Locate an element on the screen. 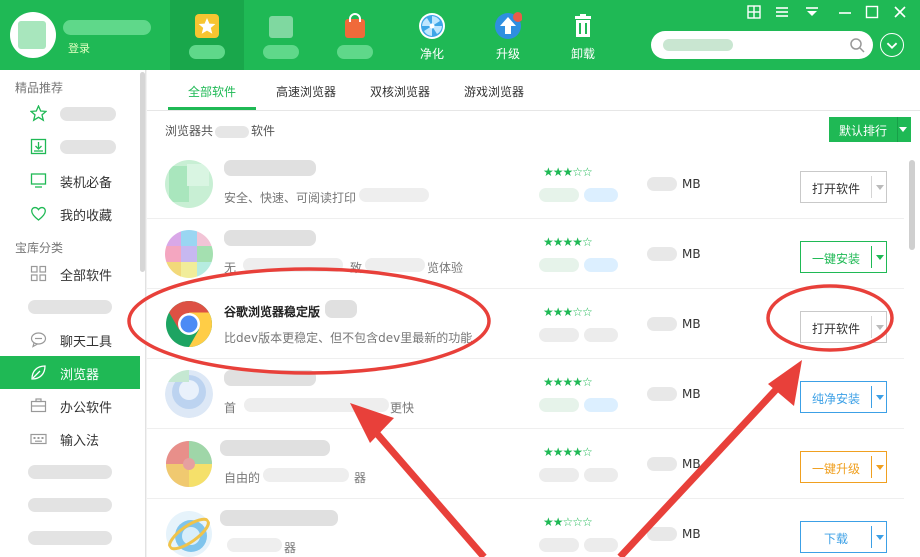 Image resolution: width=920 pixels, height=557 pixels. software-row: 自由的 器 ★★★★☆ MB 一键升级 is located at coordinates (525, 464).